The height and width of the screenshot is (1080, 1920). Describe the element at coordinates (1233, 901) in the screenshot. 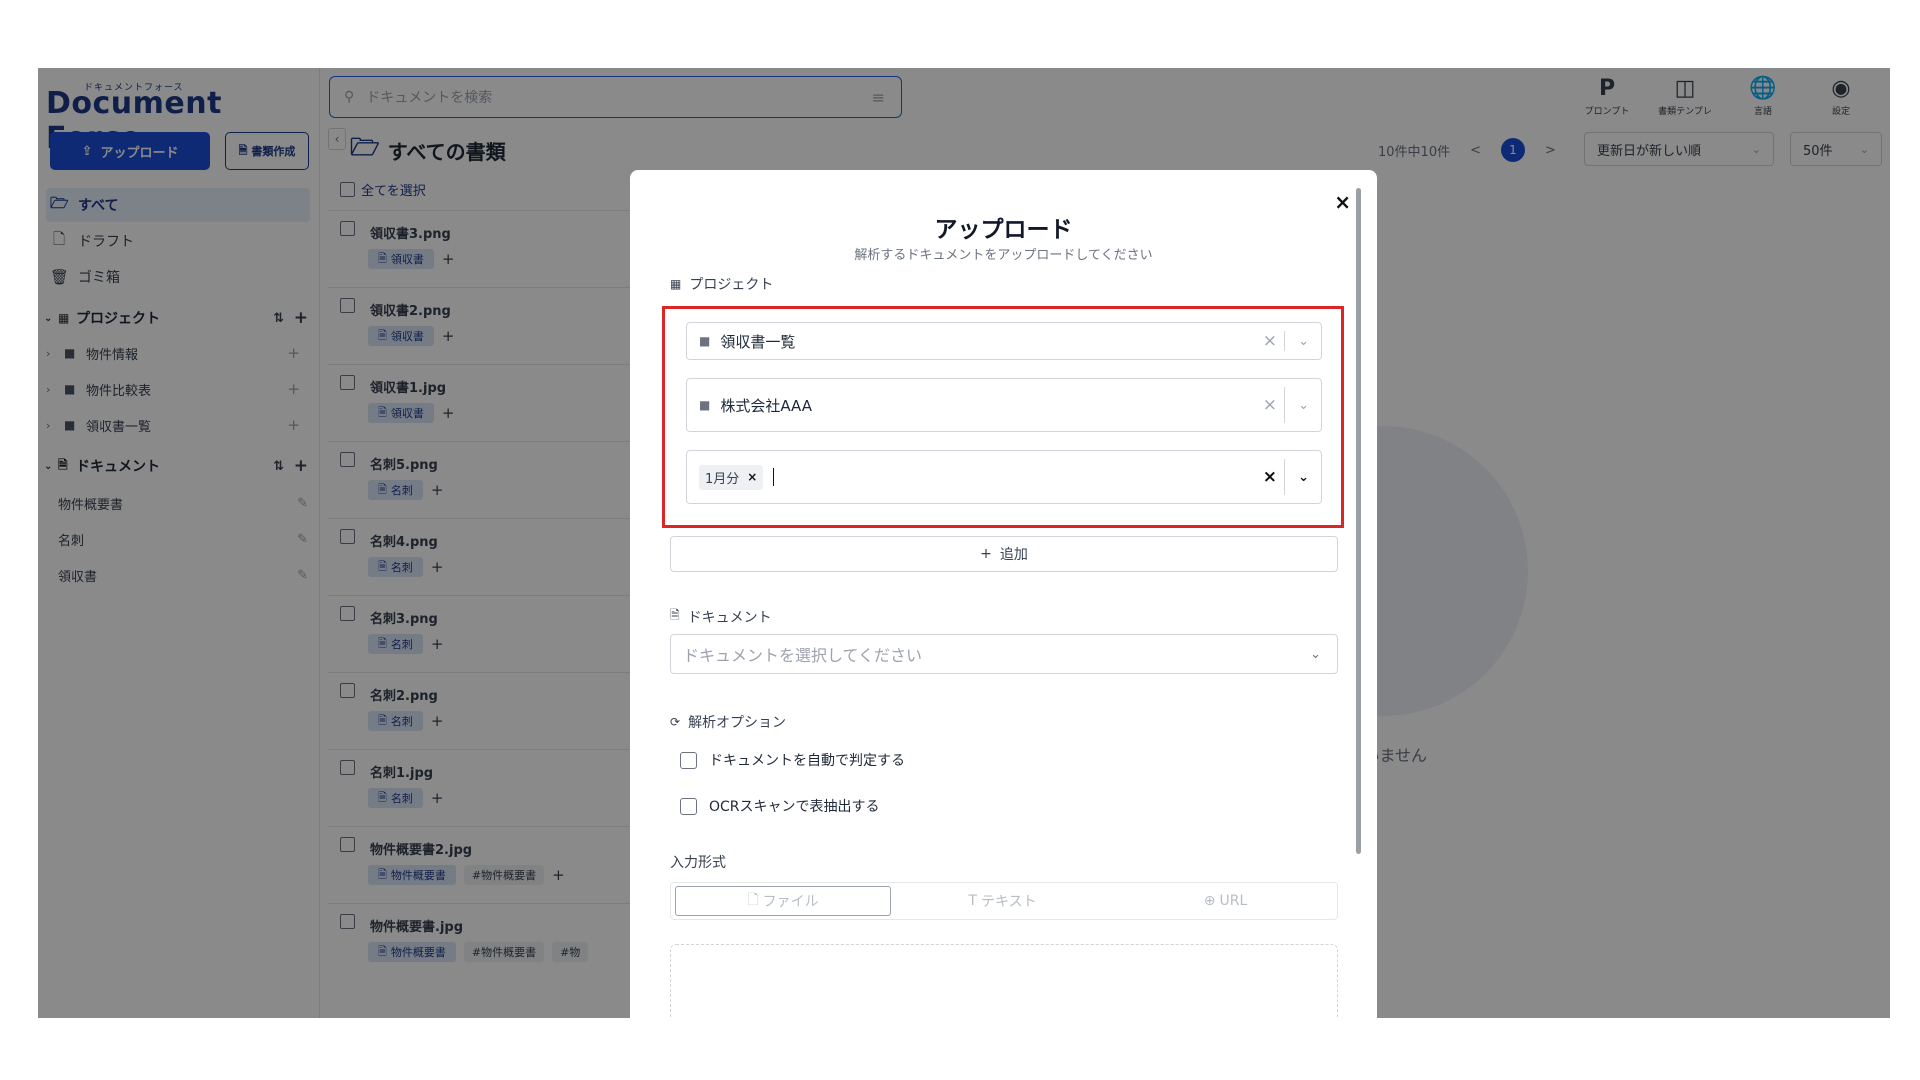

I see `tab-label: URL` at that location.